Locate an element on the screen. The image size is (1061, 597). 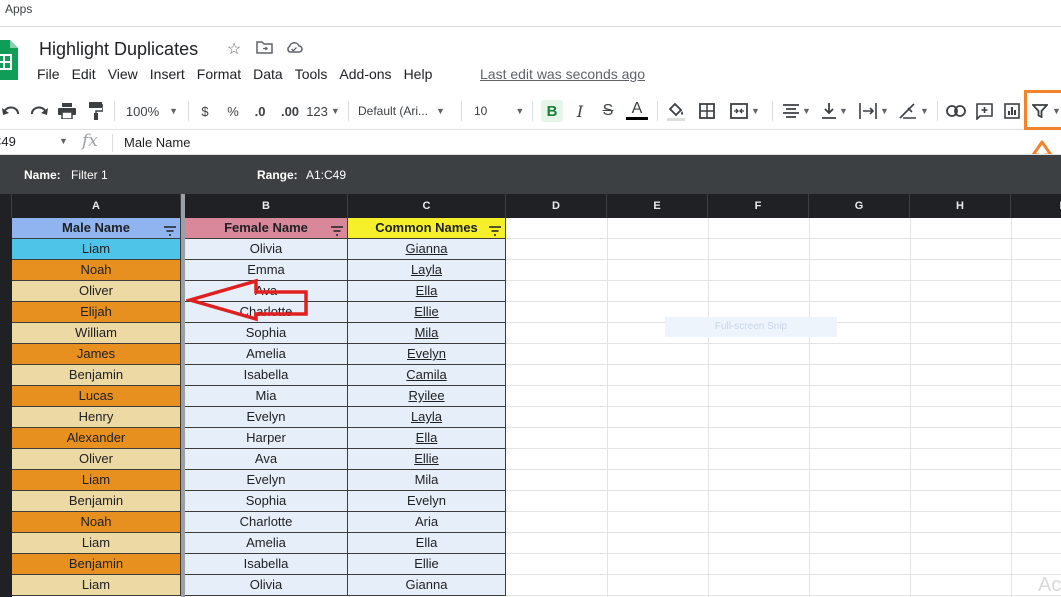
column-header-b: B is located at coordinates (266, 206).